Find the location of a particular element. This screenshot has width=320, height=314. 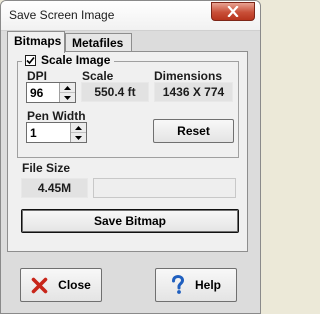

red-x-icon is located at coordinates (39, 285).